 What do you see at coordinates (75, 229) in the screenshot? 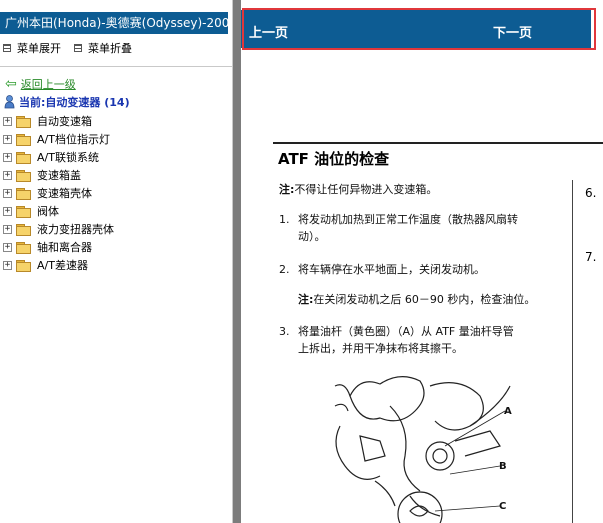
I see `tree-item-label: 液力变扭器壳体` at bounding box center [75, 229].